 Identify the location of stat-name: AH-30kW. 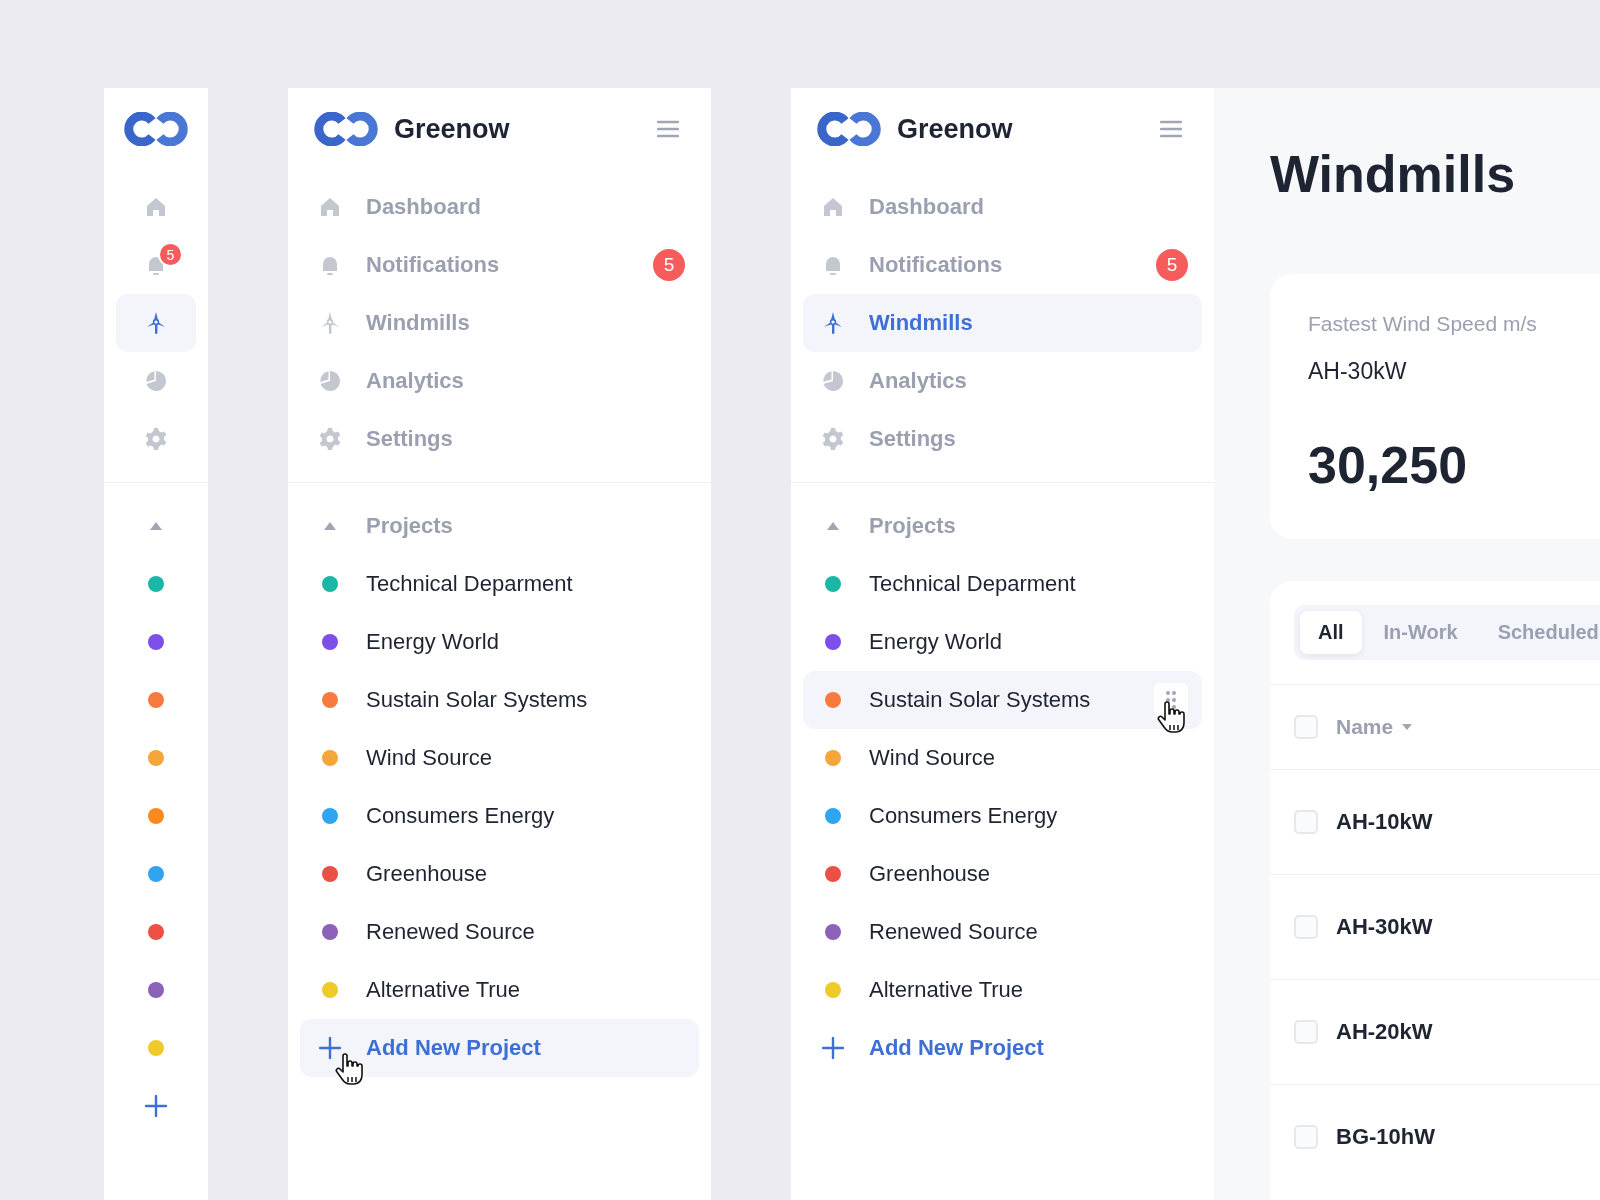
(1358, 371).